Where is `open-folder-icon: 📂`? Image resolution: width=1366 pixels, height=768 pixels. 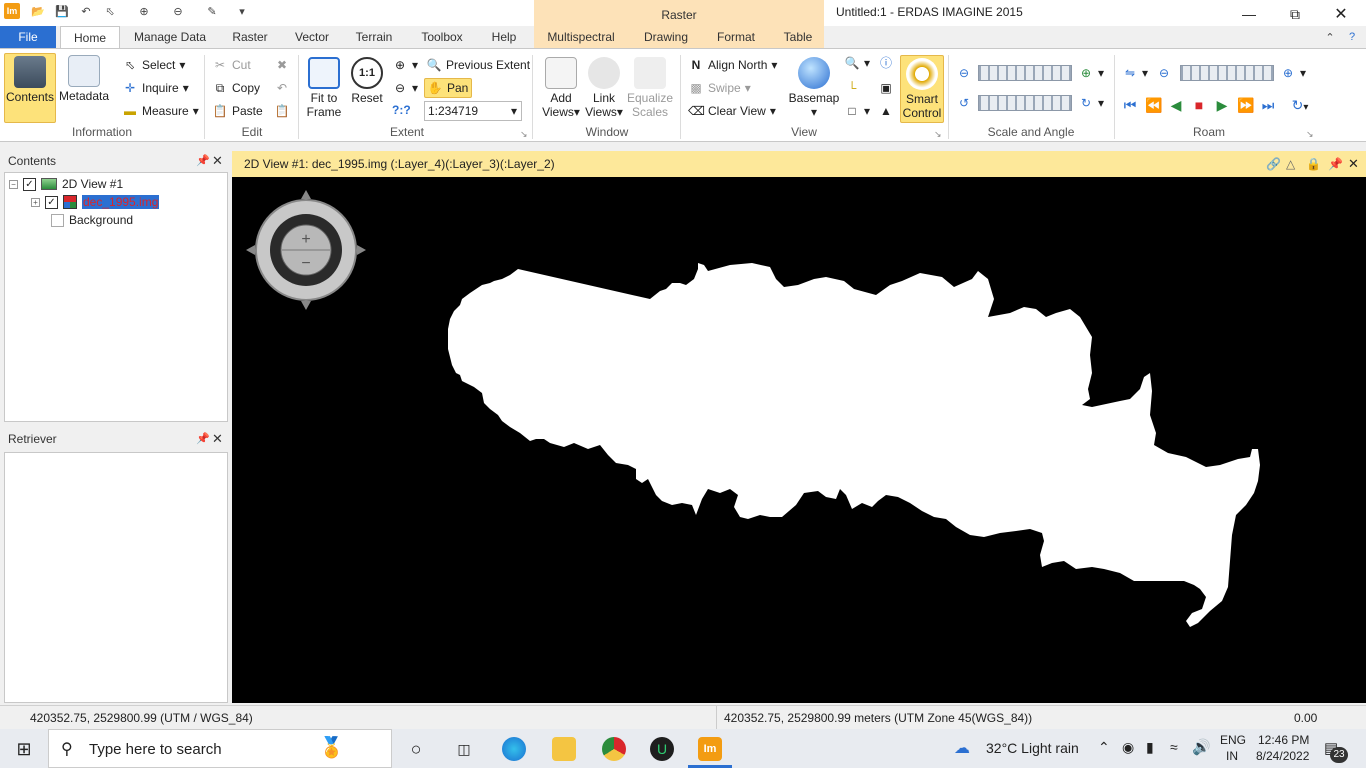 open-folder-icon: 📂 is located at coordinates (38, 11).